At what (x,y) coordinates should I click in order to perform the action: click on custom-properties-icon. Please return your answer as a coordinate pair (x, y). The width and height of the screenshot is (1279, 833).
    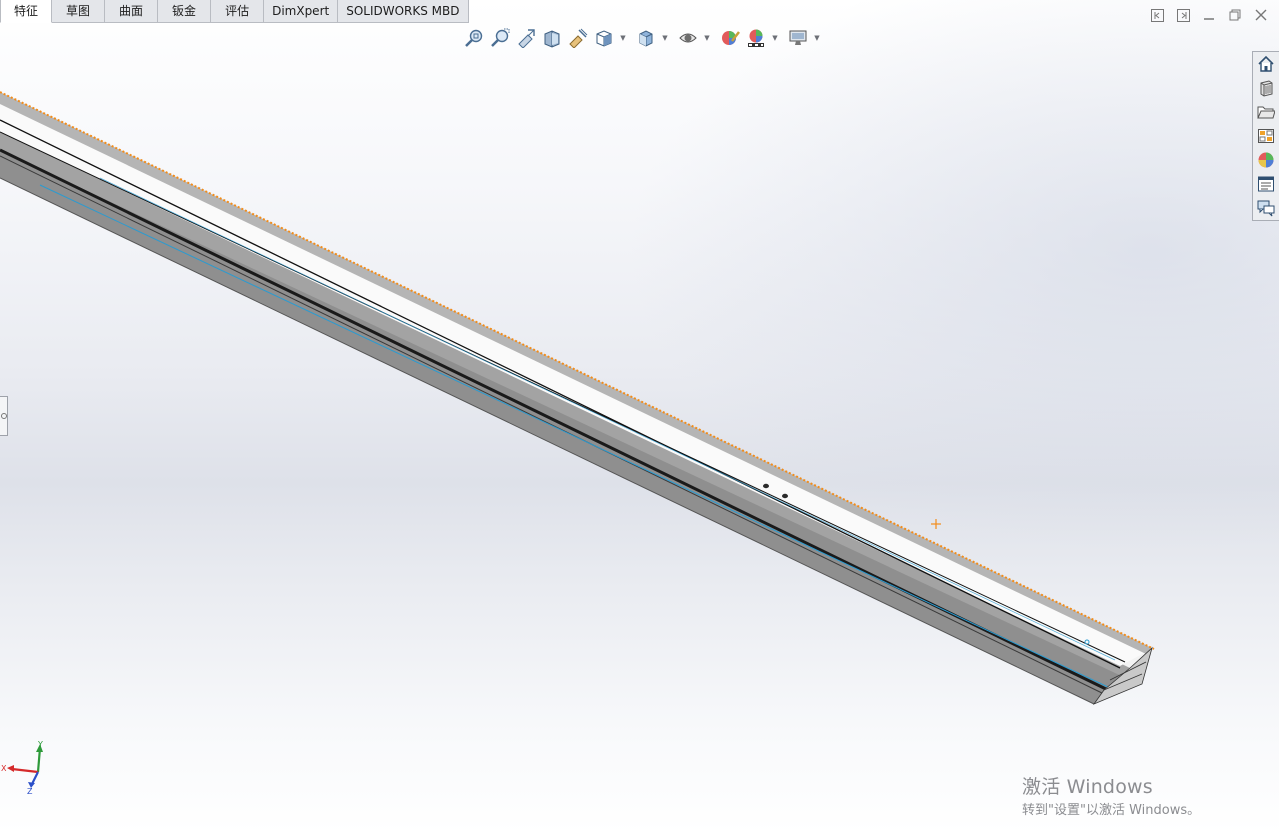
    Looking at the image, I should click on (1266, 184).